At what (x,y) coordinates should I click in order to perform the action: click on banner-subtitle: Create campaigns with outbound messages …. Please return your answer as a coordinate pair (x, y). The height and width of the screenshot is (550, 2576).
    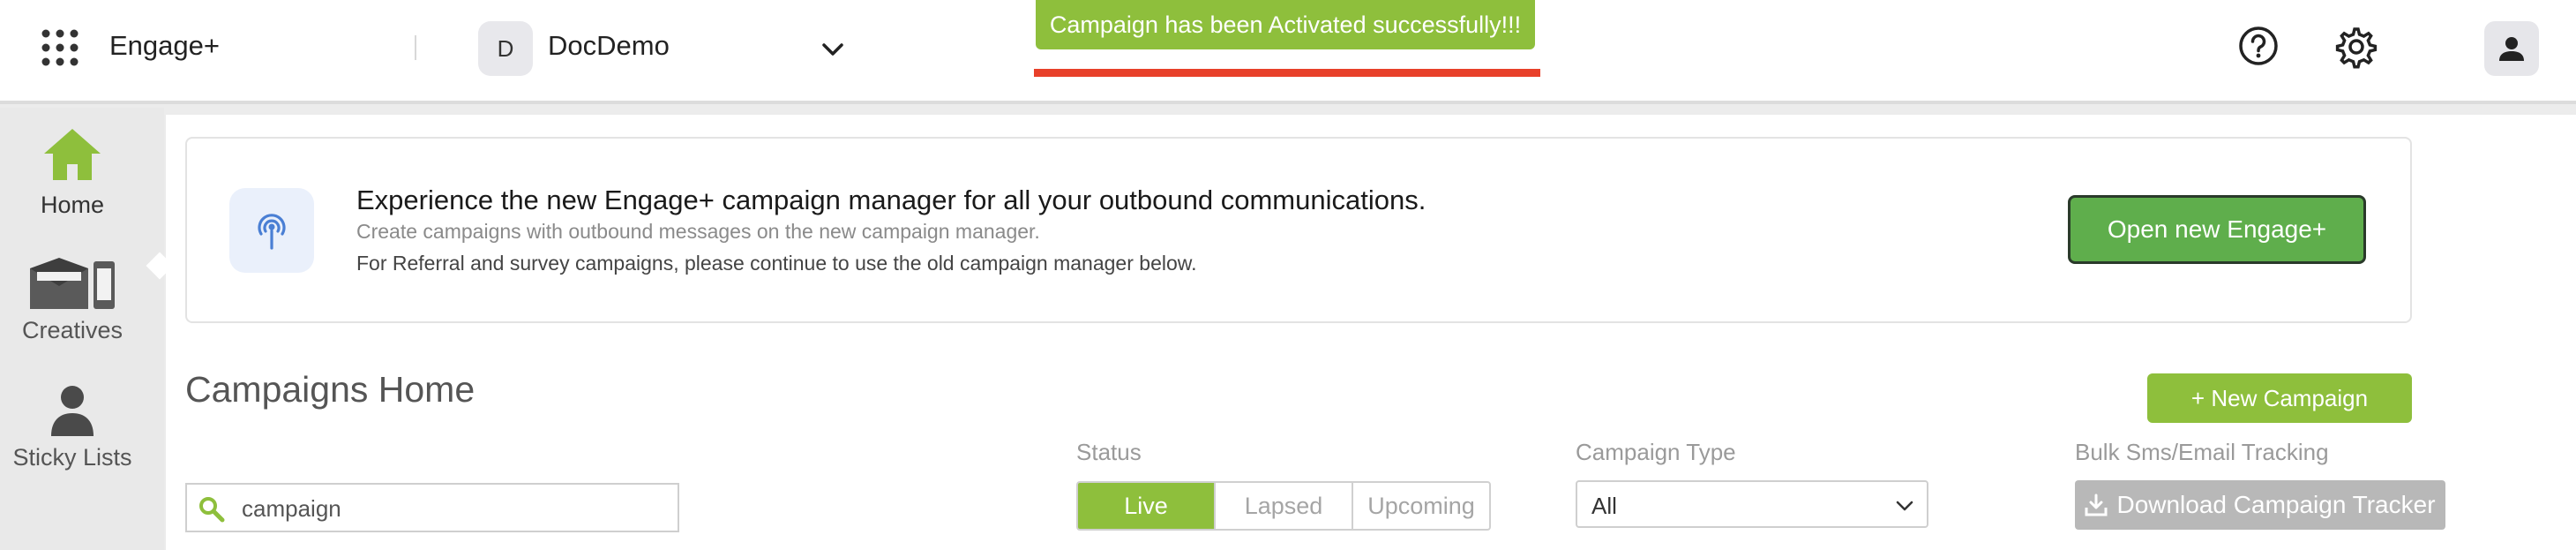
    Looking at the image, I should click on (698, 232).